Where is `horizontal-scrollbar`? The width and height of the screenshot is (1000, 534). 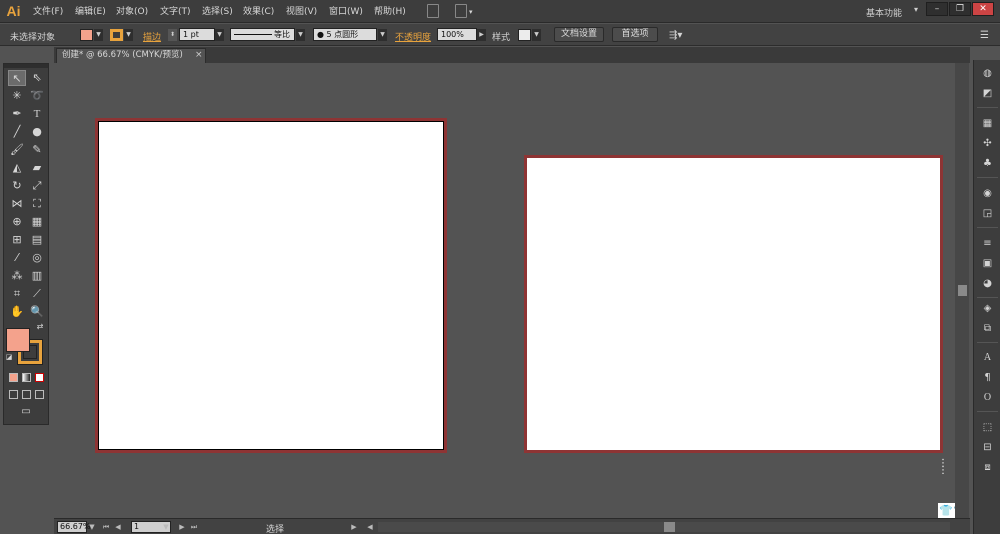
horizontal-scrollbar is located at coordinates (664, 527).